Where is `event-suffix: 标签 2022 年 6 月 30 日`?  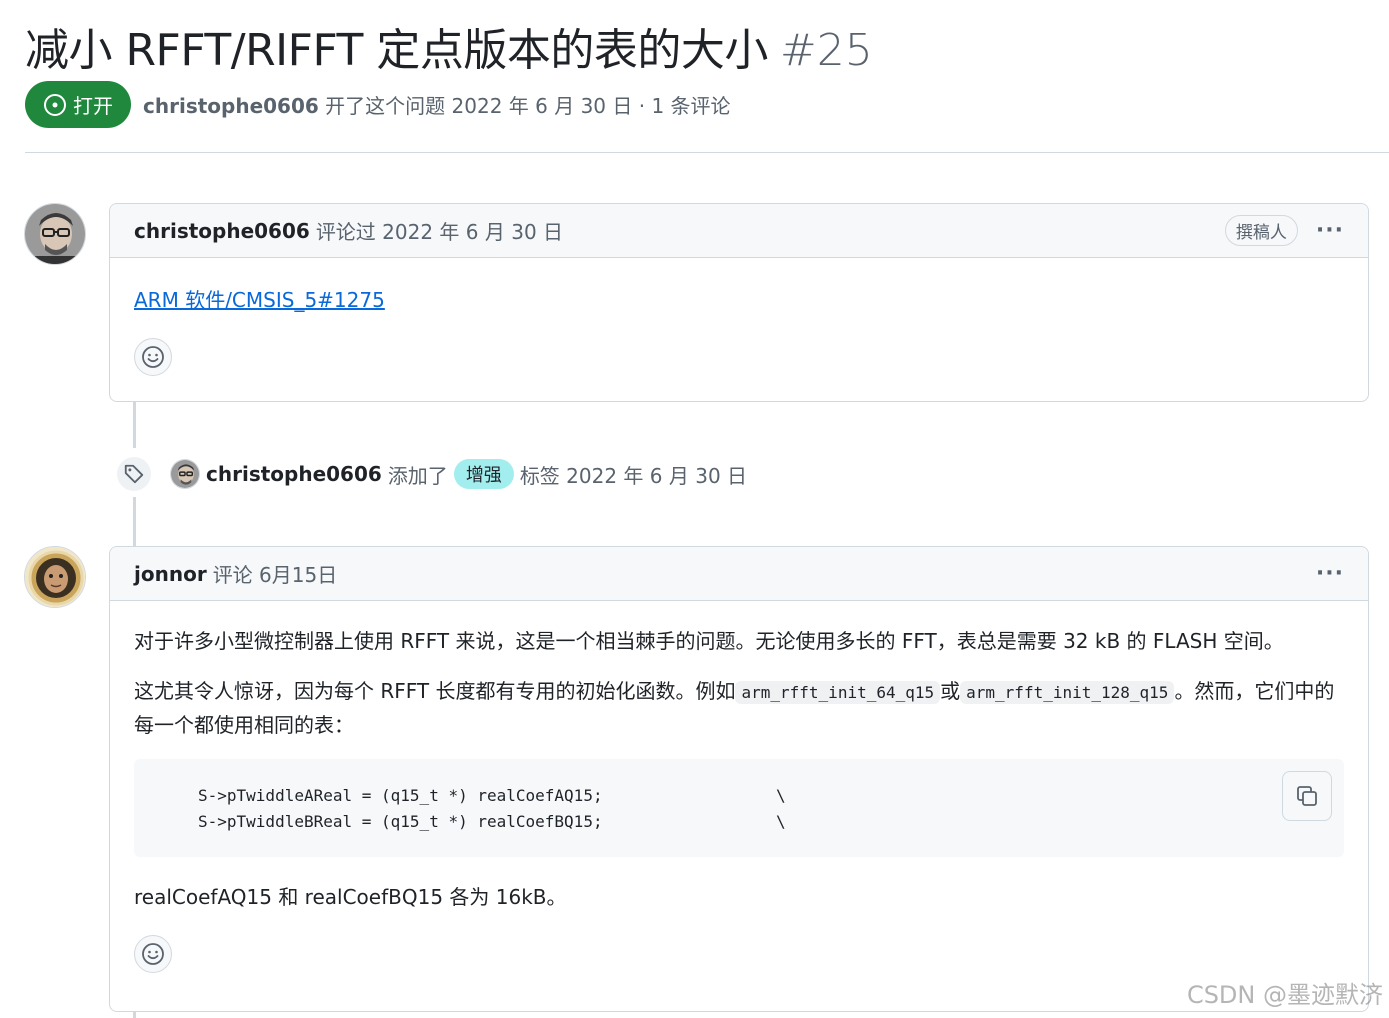 event-suffix: 标签 2022 年 6 月 30 日 is located at coordinates (633, 475).